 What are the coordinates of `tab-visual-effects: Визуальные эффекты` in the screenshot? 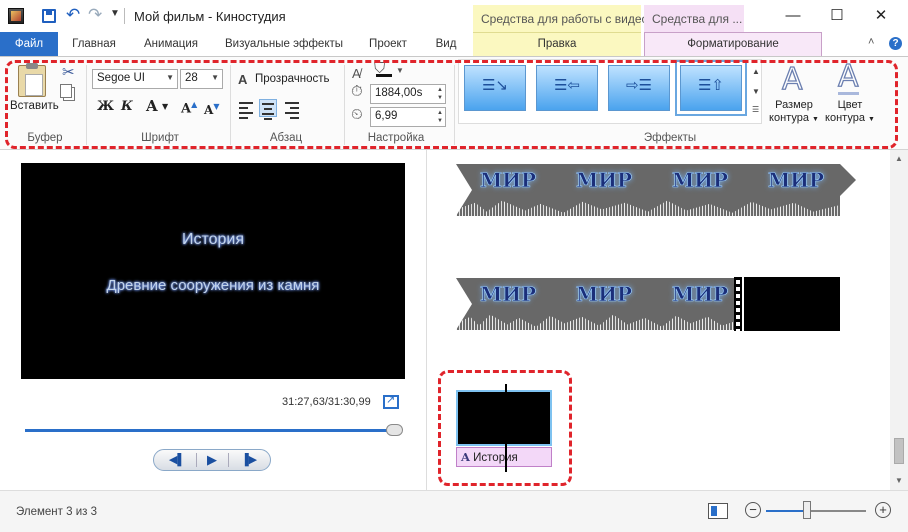 It's located at (284, 44).